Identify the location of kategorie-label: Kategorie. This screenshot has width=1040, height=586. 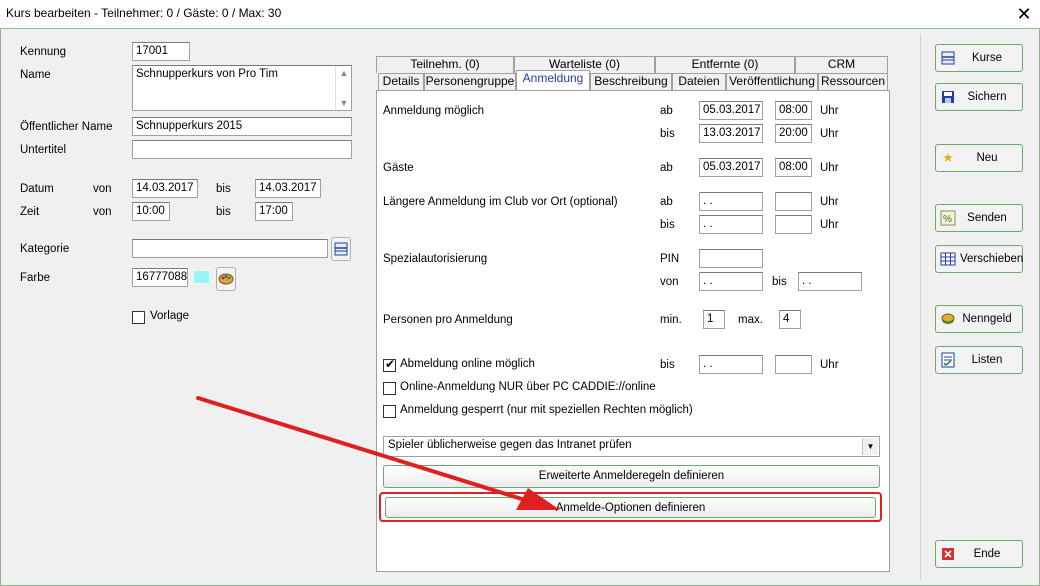
(45, 249).